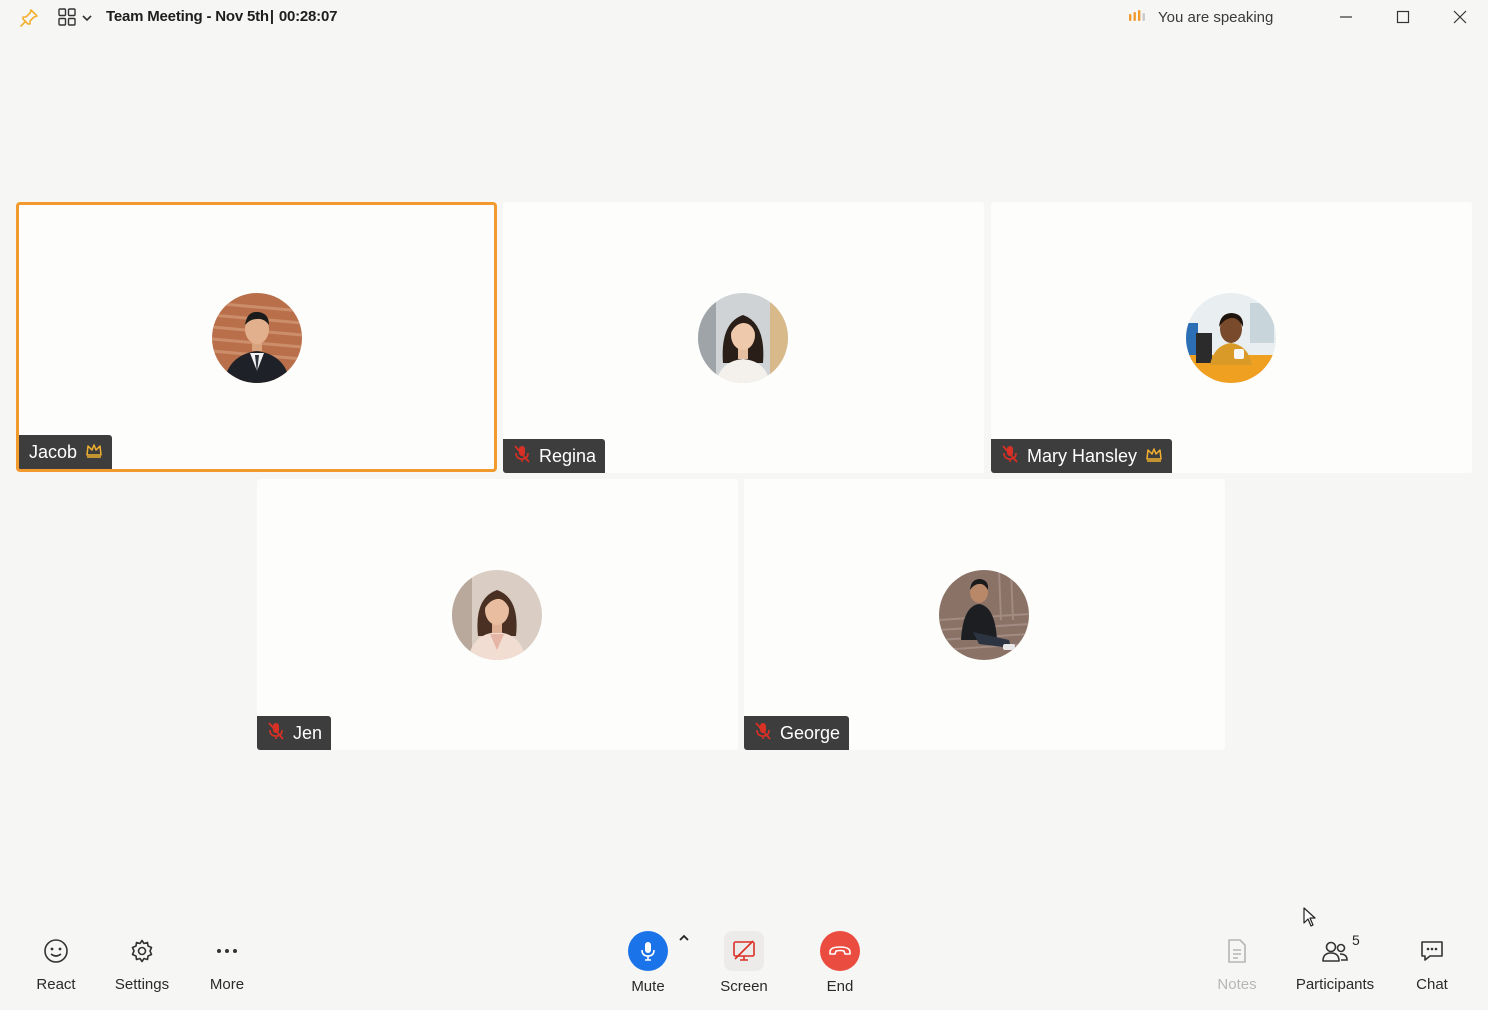 Image resolution: width=1488 pixels, height=1010 pixels. Describe the element at coordinates (53, 451) in the screenshot. I see `participant-name: Jacob` at that location.